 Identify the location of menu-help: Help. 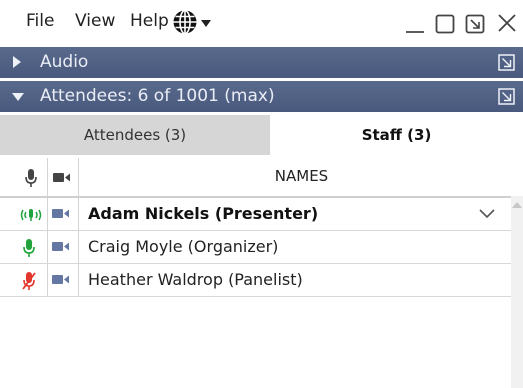
(149, 21).